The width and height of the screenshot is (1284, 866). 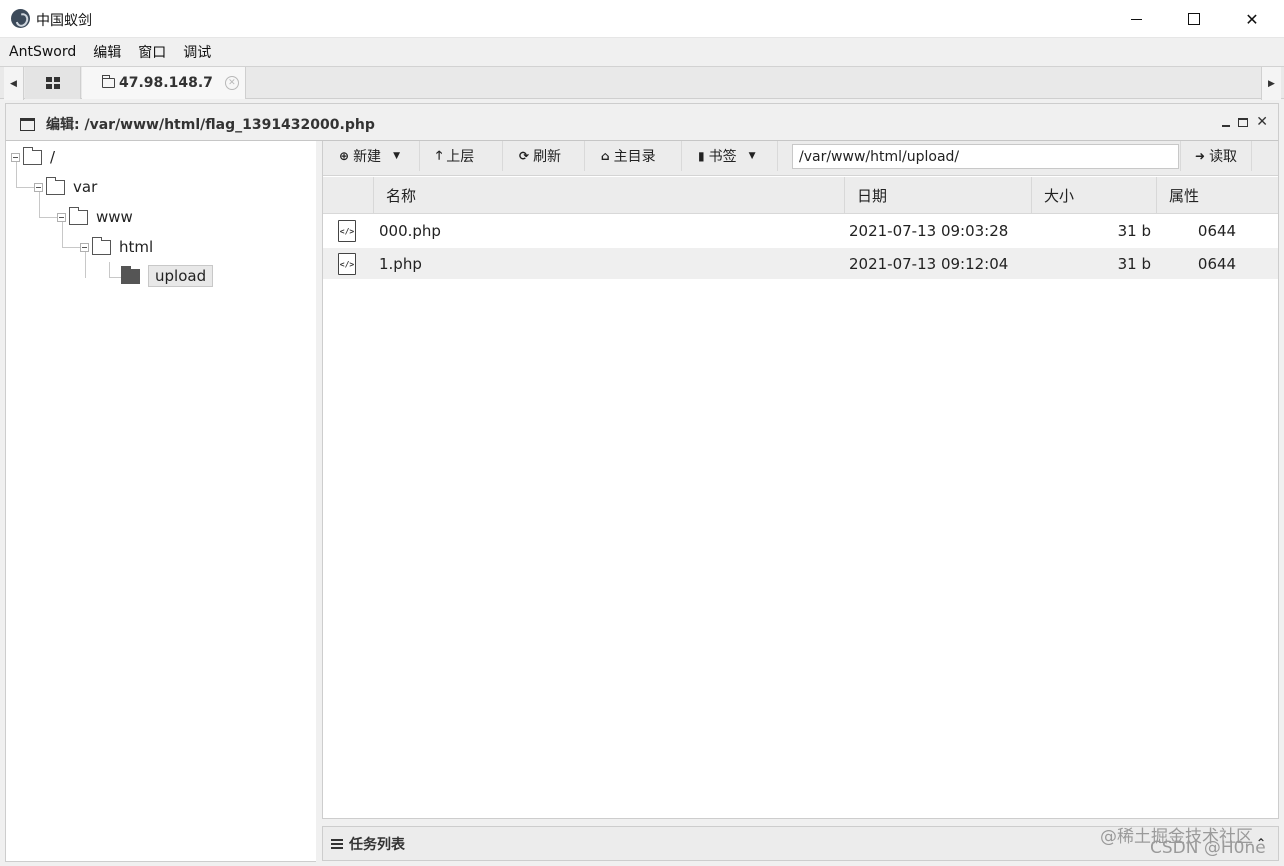 What do you see at coordinates (377, 844) in the screenshot?
I see `task-list-label: 任务列表` at bounding box center [377, 844].